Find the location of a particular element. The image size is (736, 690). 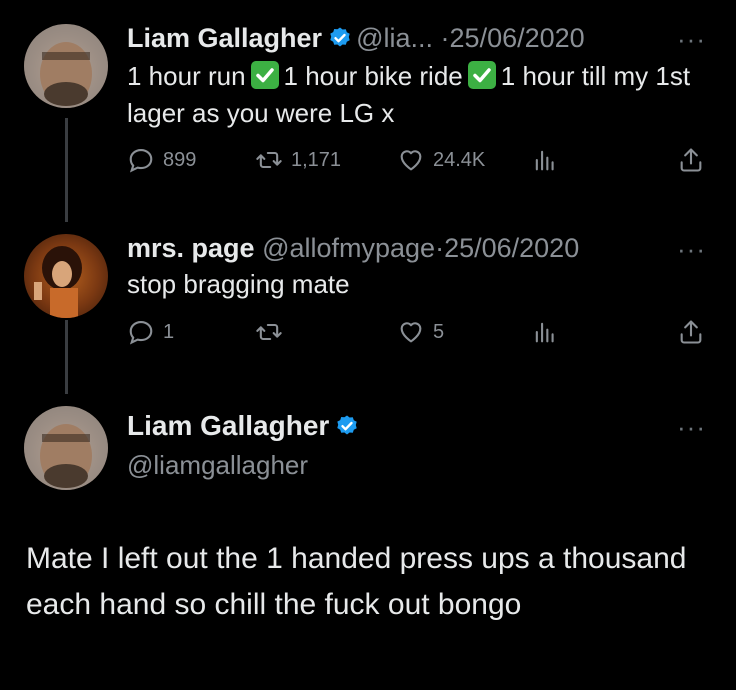

tweet-header: mrs. page @allofmypage·25/06/2020 is located at coordinates (353, 248).